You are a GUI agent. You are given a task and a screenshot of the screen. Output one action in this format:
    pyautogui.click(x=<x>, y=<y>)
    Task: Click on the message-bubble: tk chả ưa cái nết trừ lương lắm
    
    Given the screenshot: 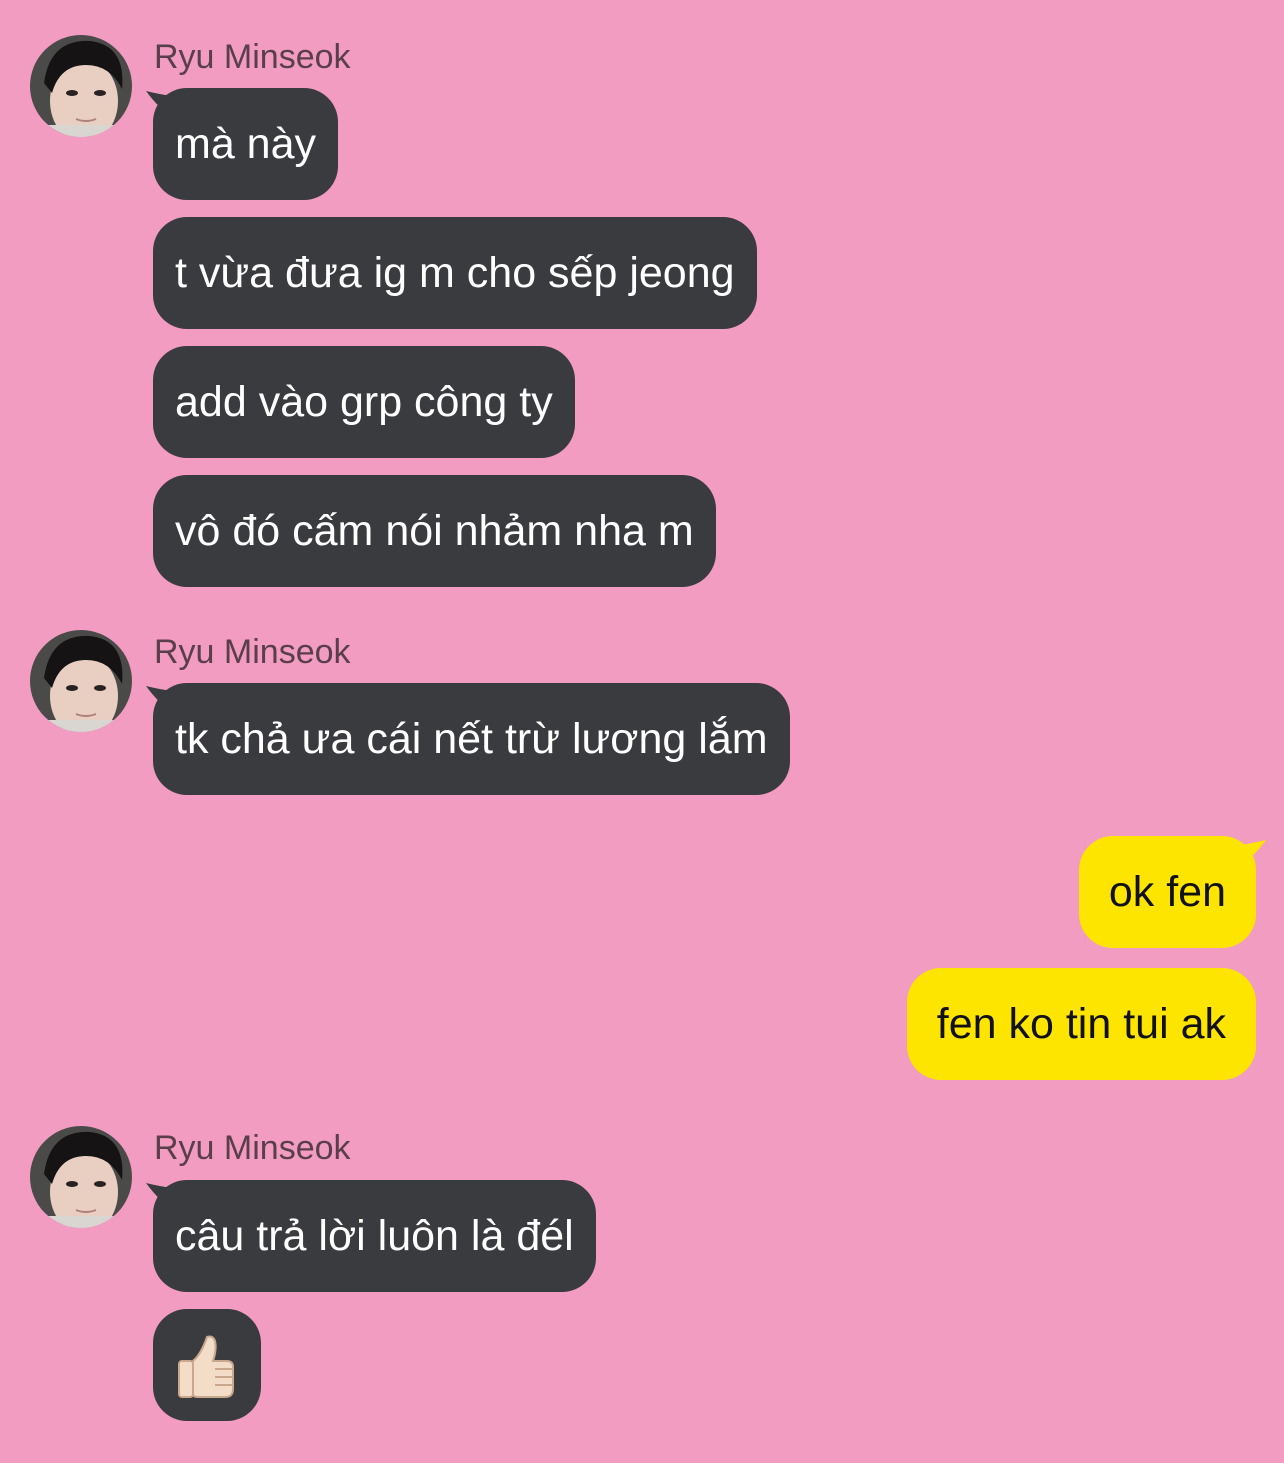 What is the action you would take?
    pyautogui.click(x=471, y=739)
    